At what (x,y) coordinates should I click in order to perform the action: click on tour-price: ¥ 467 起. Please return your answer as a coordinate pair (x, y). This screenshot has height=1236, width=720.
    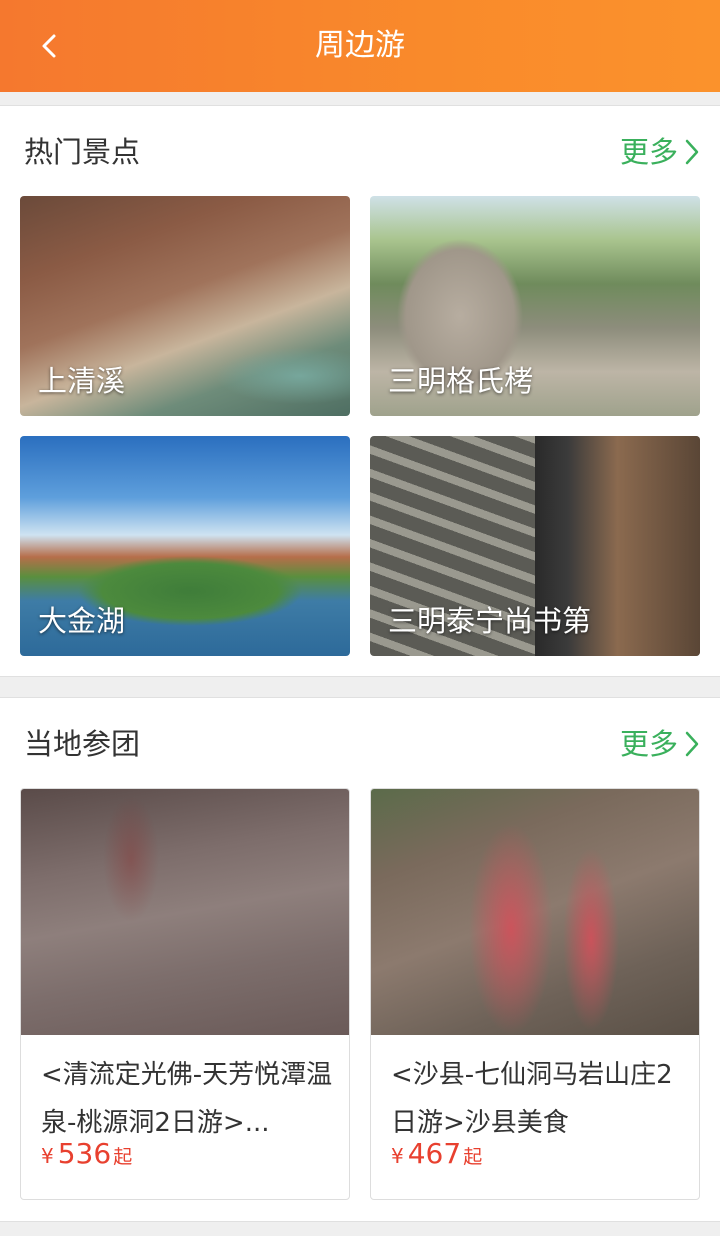
    Looking at the image, I should click on (436, 1153).